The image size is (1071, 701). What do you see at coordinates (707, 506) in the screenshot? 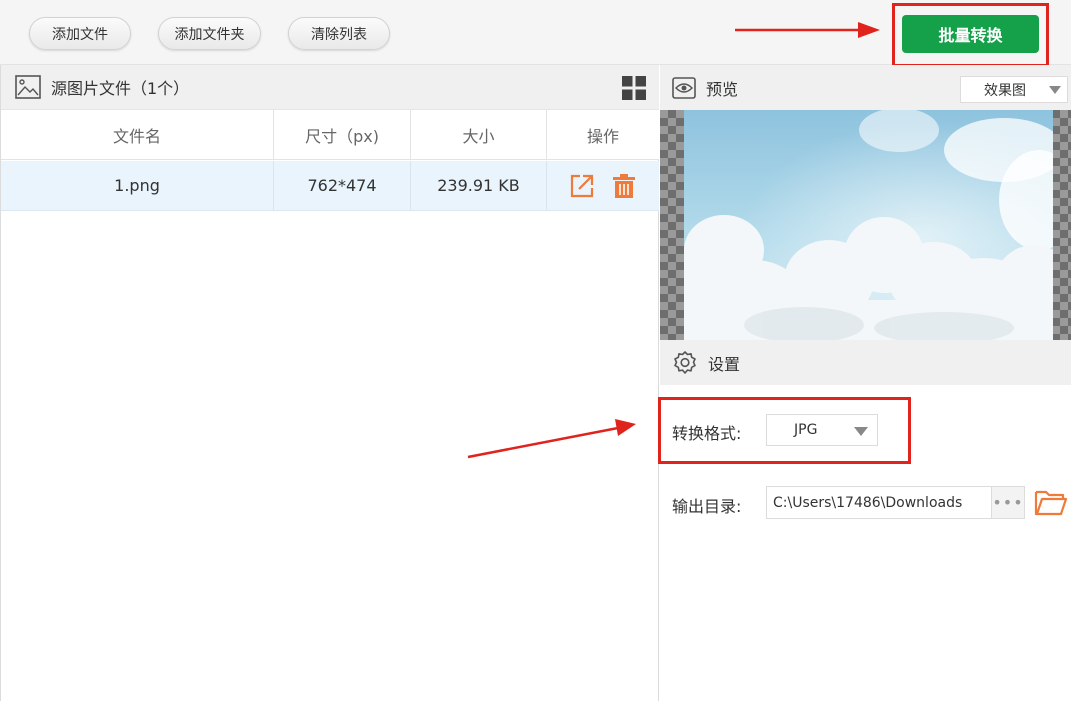
I see `output-dir-label: 输出目录:` at bounding box center [707, 506].